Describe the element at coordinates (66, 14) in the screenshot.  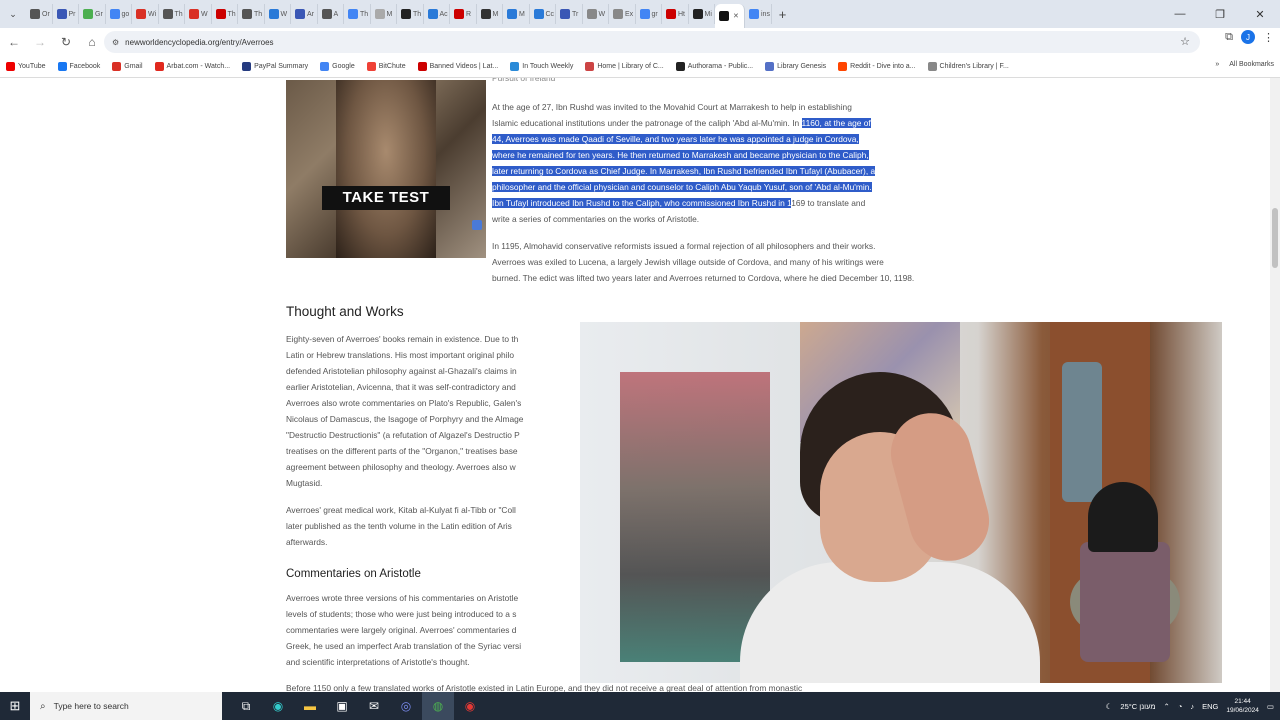
I see `tab-item: Pr` at that location.